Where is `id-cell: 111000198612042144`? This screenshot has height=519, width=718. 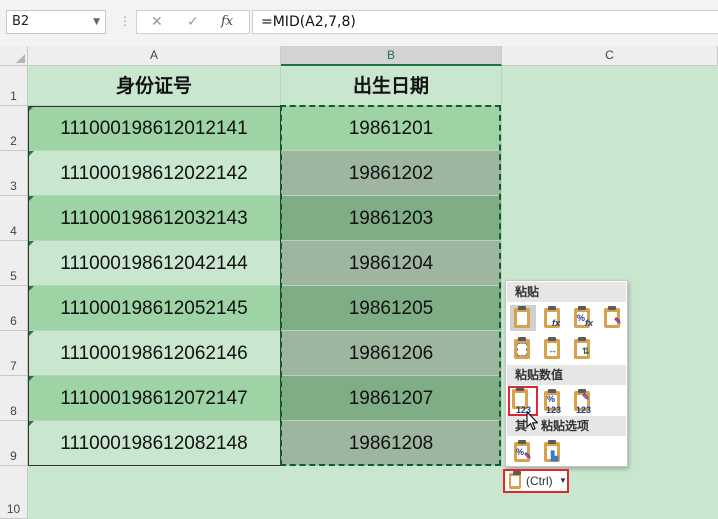
id-cell: 111000198612042144 is located at coordinates (154, 263).